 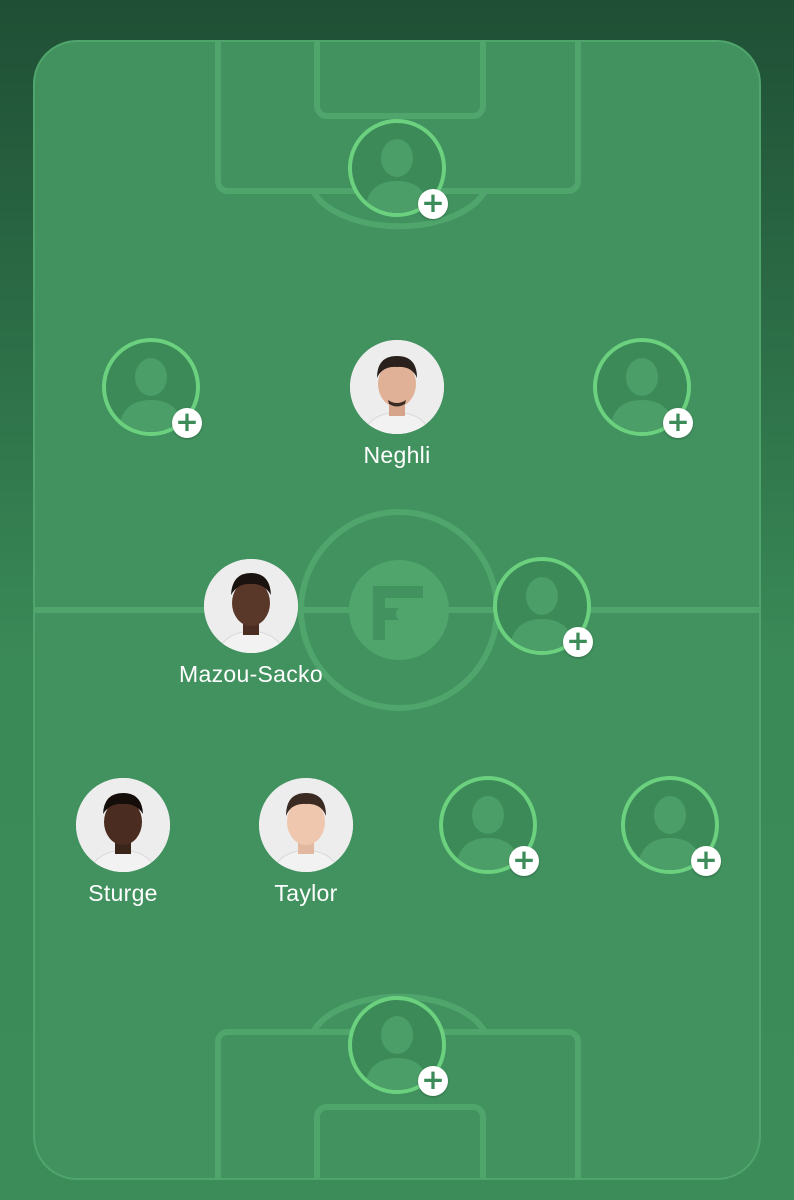 What do you see at coordinates (643, 388) in the screenshot?
I see `lineup-slot-row2-right: +` at bounding box center [643, 388].